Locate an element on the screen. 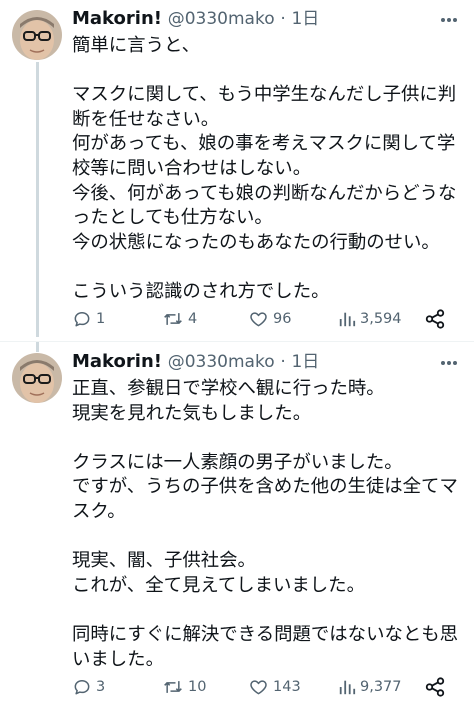  reply-button: 1 is located at coordinates (88, 319).